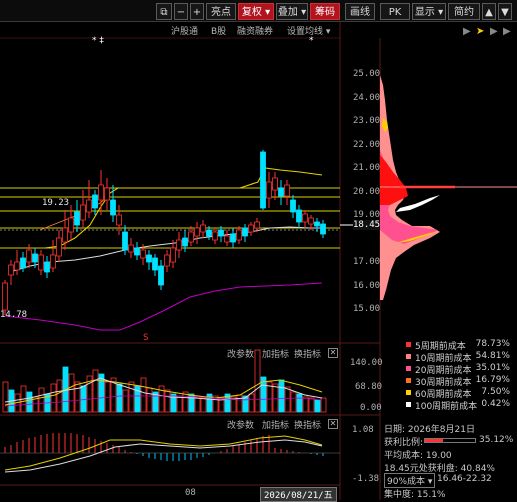  What do you see at coordinates (449, 357) in the screenshot?
I see `chip-legend-item: 10周期前成本 54.81%` at bounding box center [449, 357].